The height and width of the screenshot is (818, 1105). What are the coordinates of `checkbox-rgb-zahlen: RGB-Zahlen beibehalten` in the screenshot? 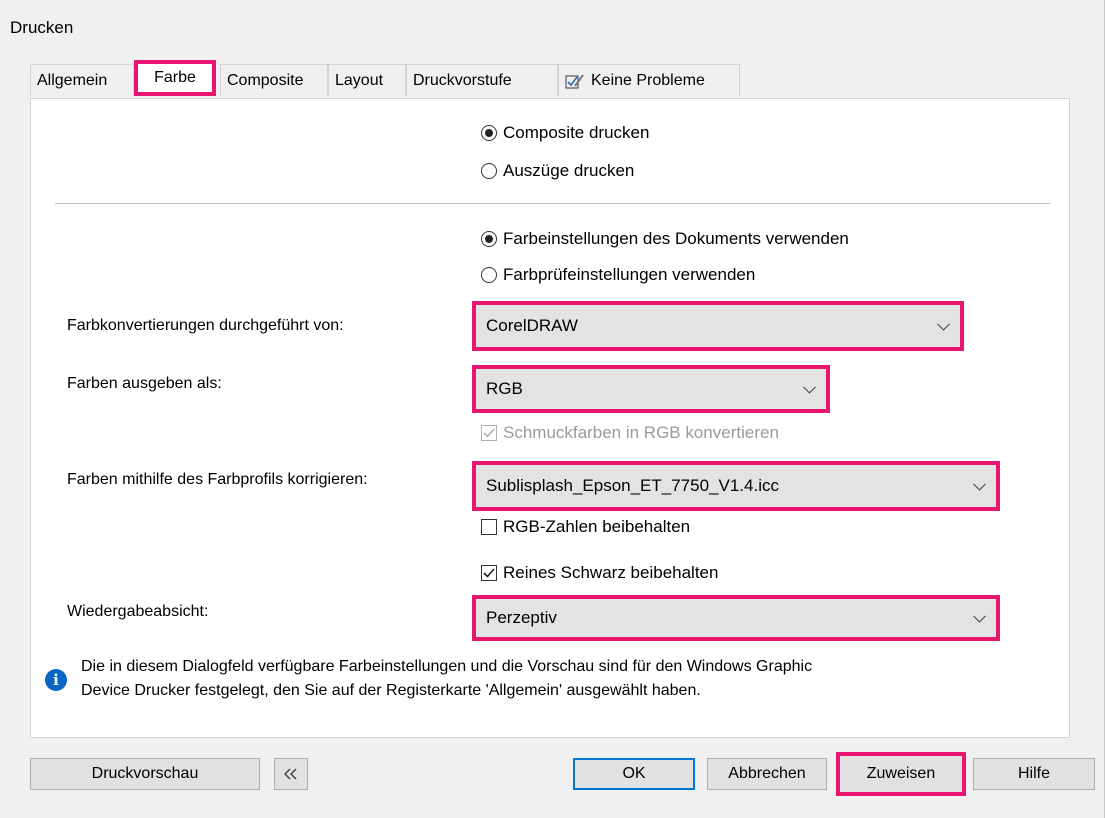 It's located at (585, 527).